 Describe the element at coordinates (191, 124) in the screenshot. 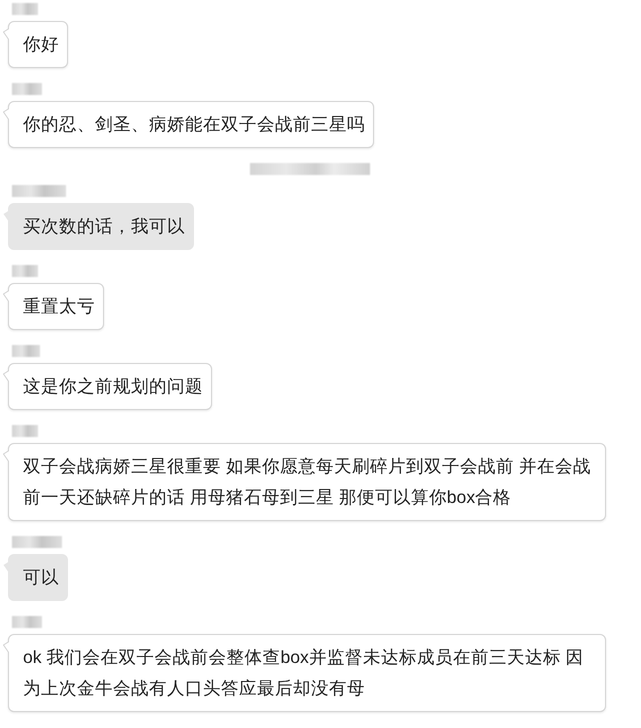

I see `message-bubble: 你的忍、剑圣、病娇能在双子会战前三星吗` at that location.